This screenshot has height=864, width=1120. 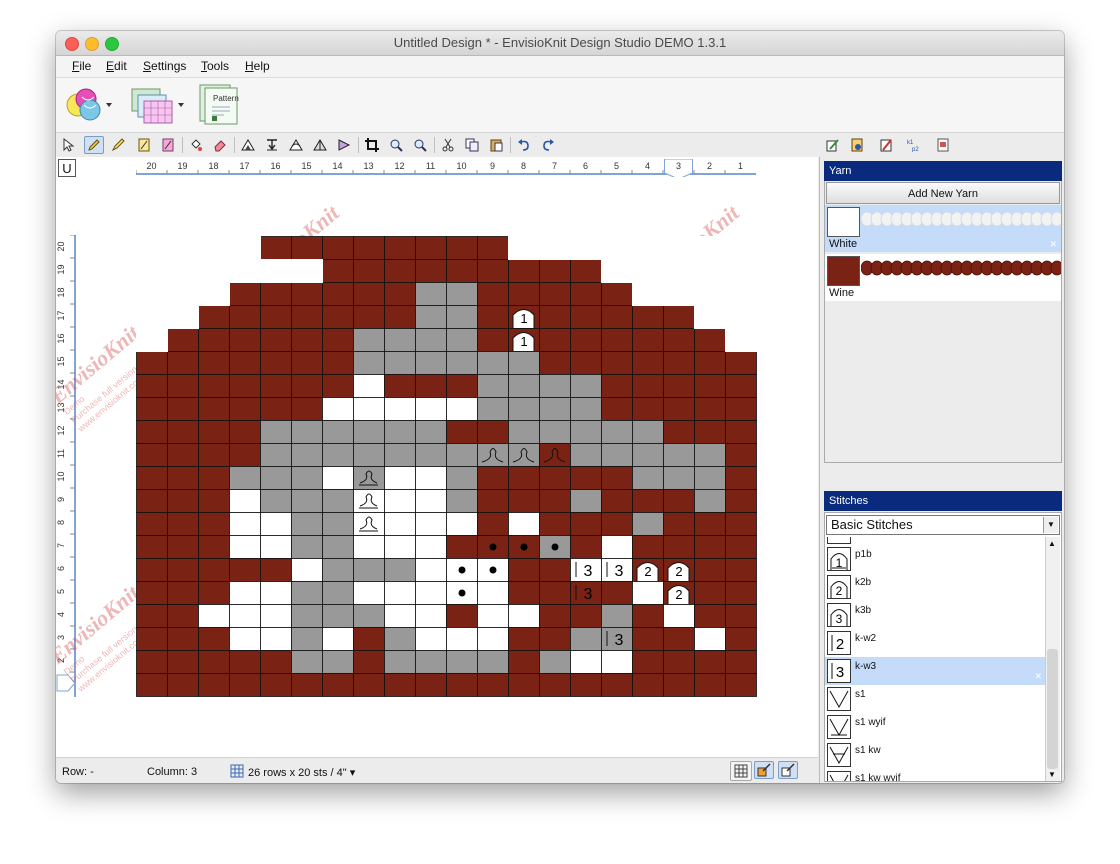 I want to click on redo-button, so click(x=548, y=145).